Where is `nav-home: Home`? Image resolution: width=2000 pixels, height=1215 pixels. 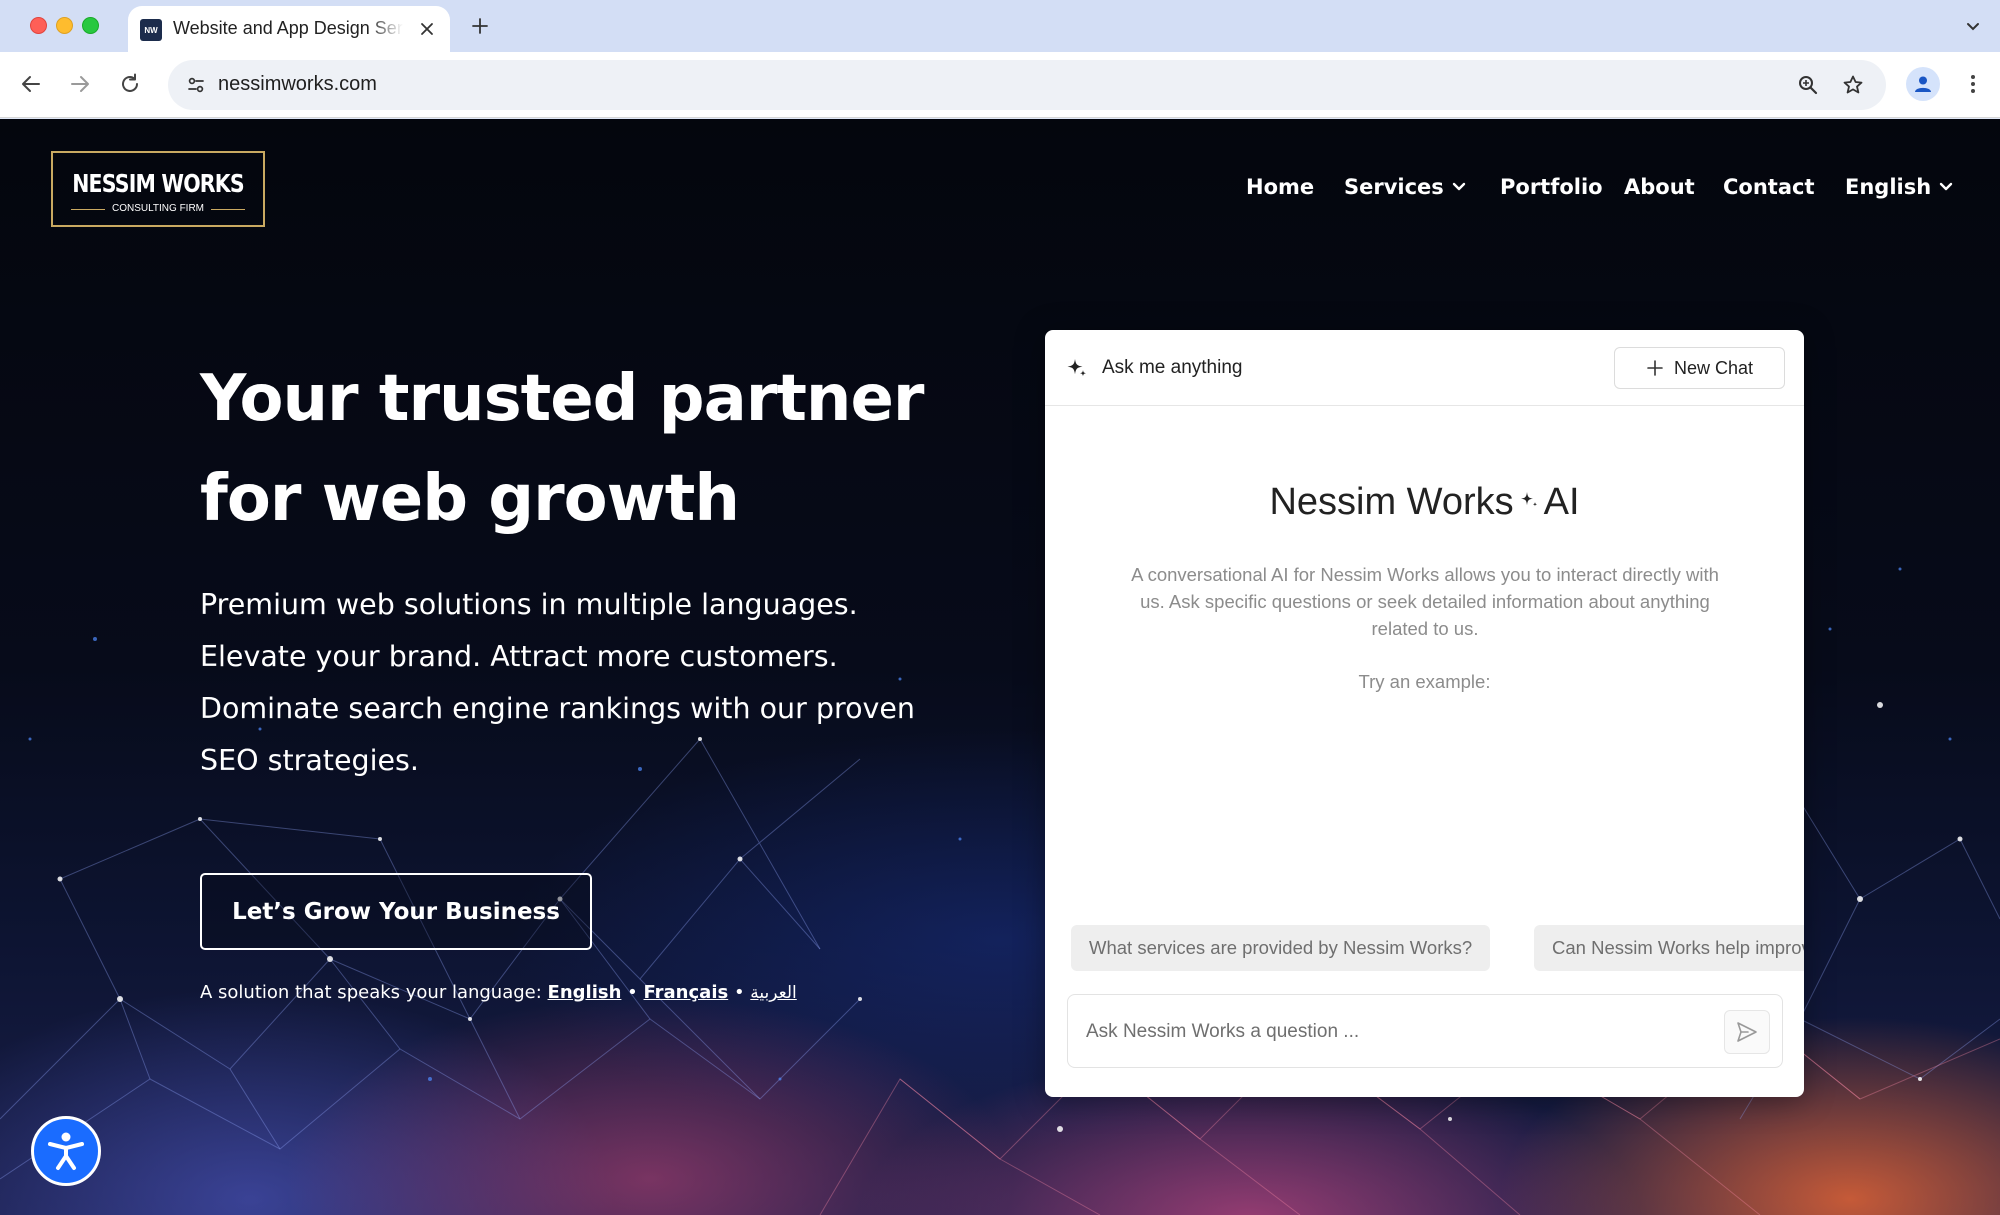 nav-home: Home is located at coordinates (1280, 187).